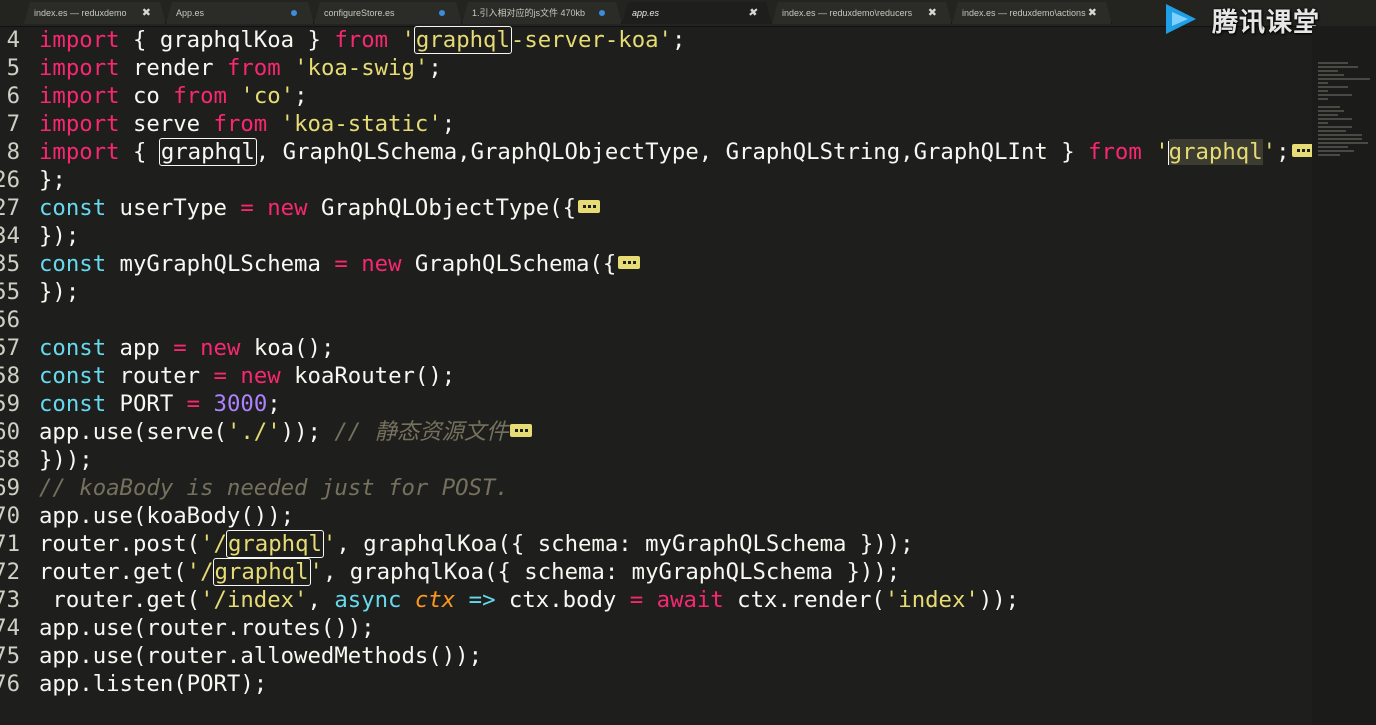 This screenshot has width=1376, height=725. Describe the element at coordinates (655, 236) in the screenshot. I see `code-line: 34});` at that location.